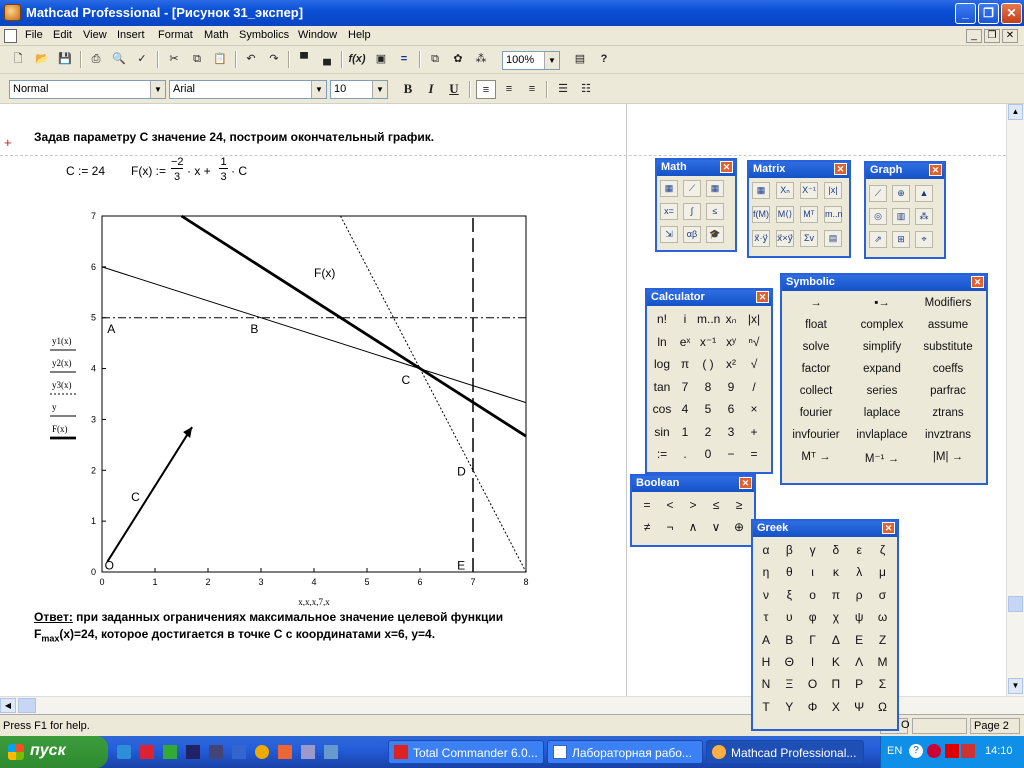  What do you see at coordinates (604, 59) in the screenshot?
I see `help-icon: ?` at bounding box center [604, 59].